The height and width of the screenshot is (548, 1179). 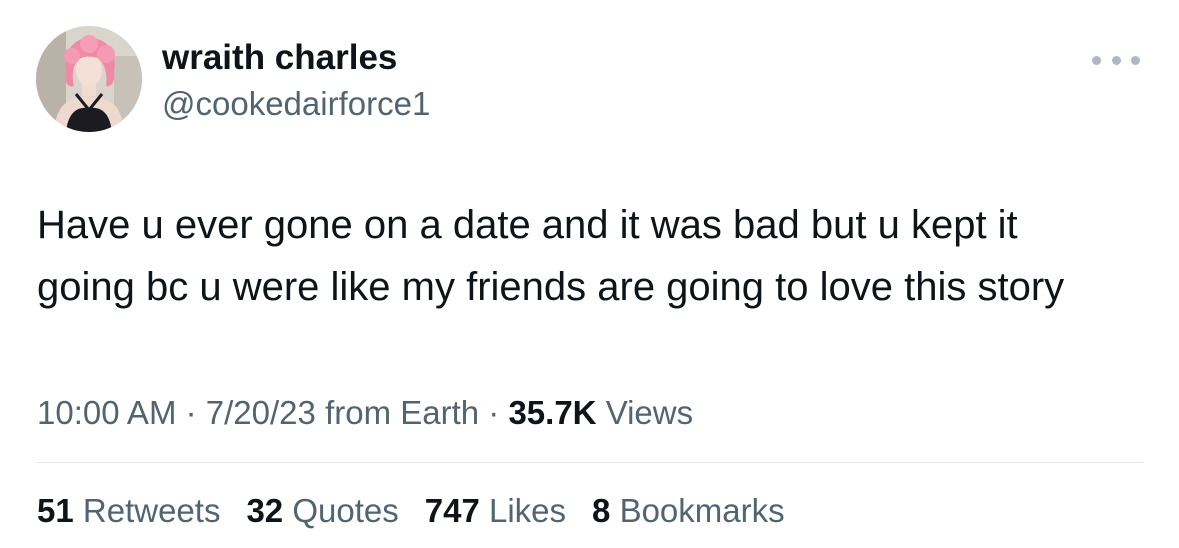 I want to click on tweet-date: 7/20/23, so click(x=261, y=412).